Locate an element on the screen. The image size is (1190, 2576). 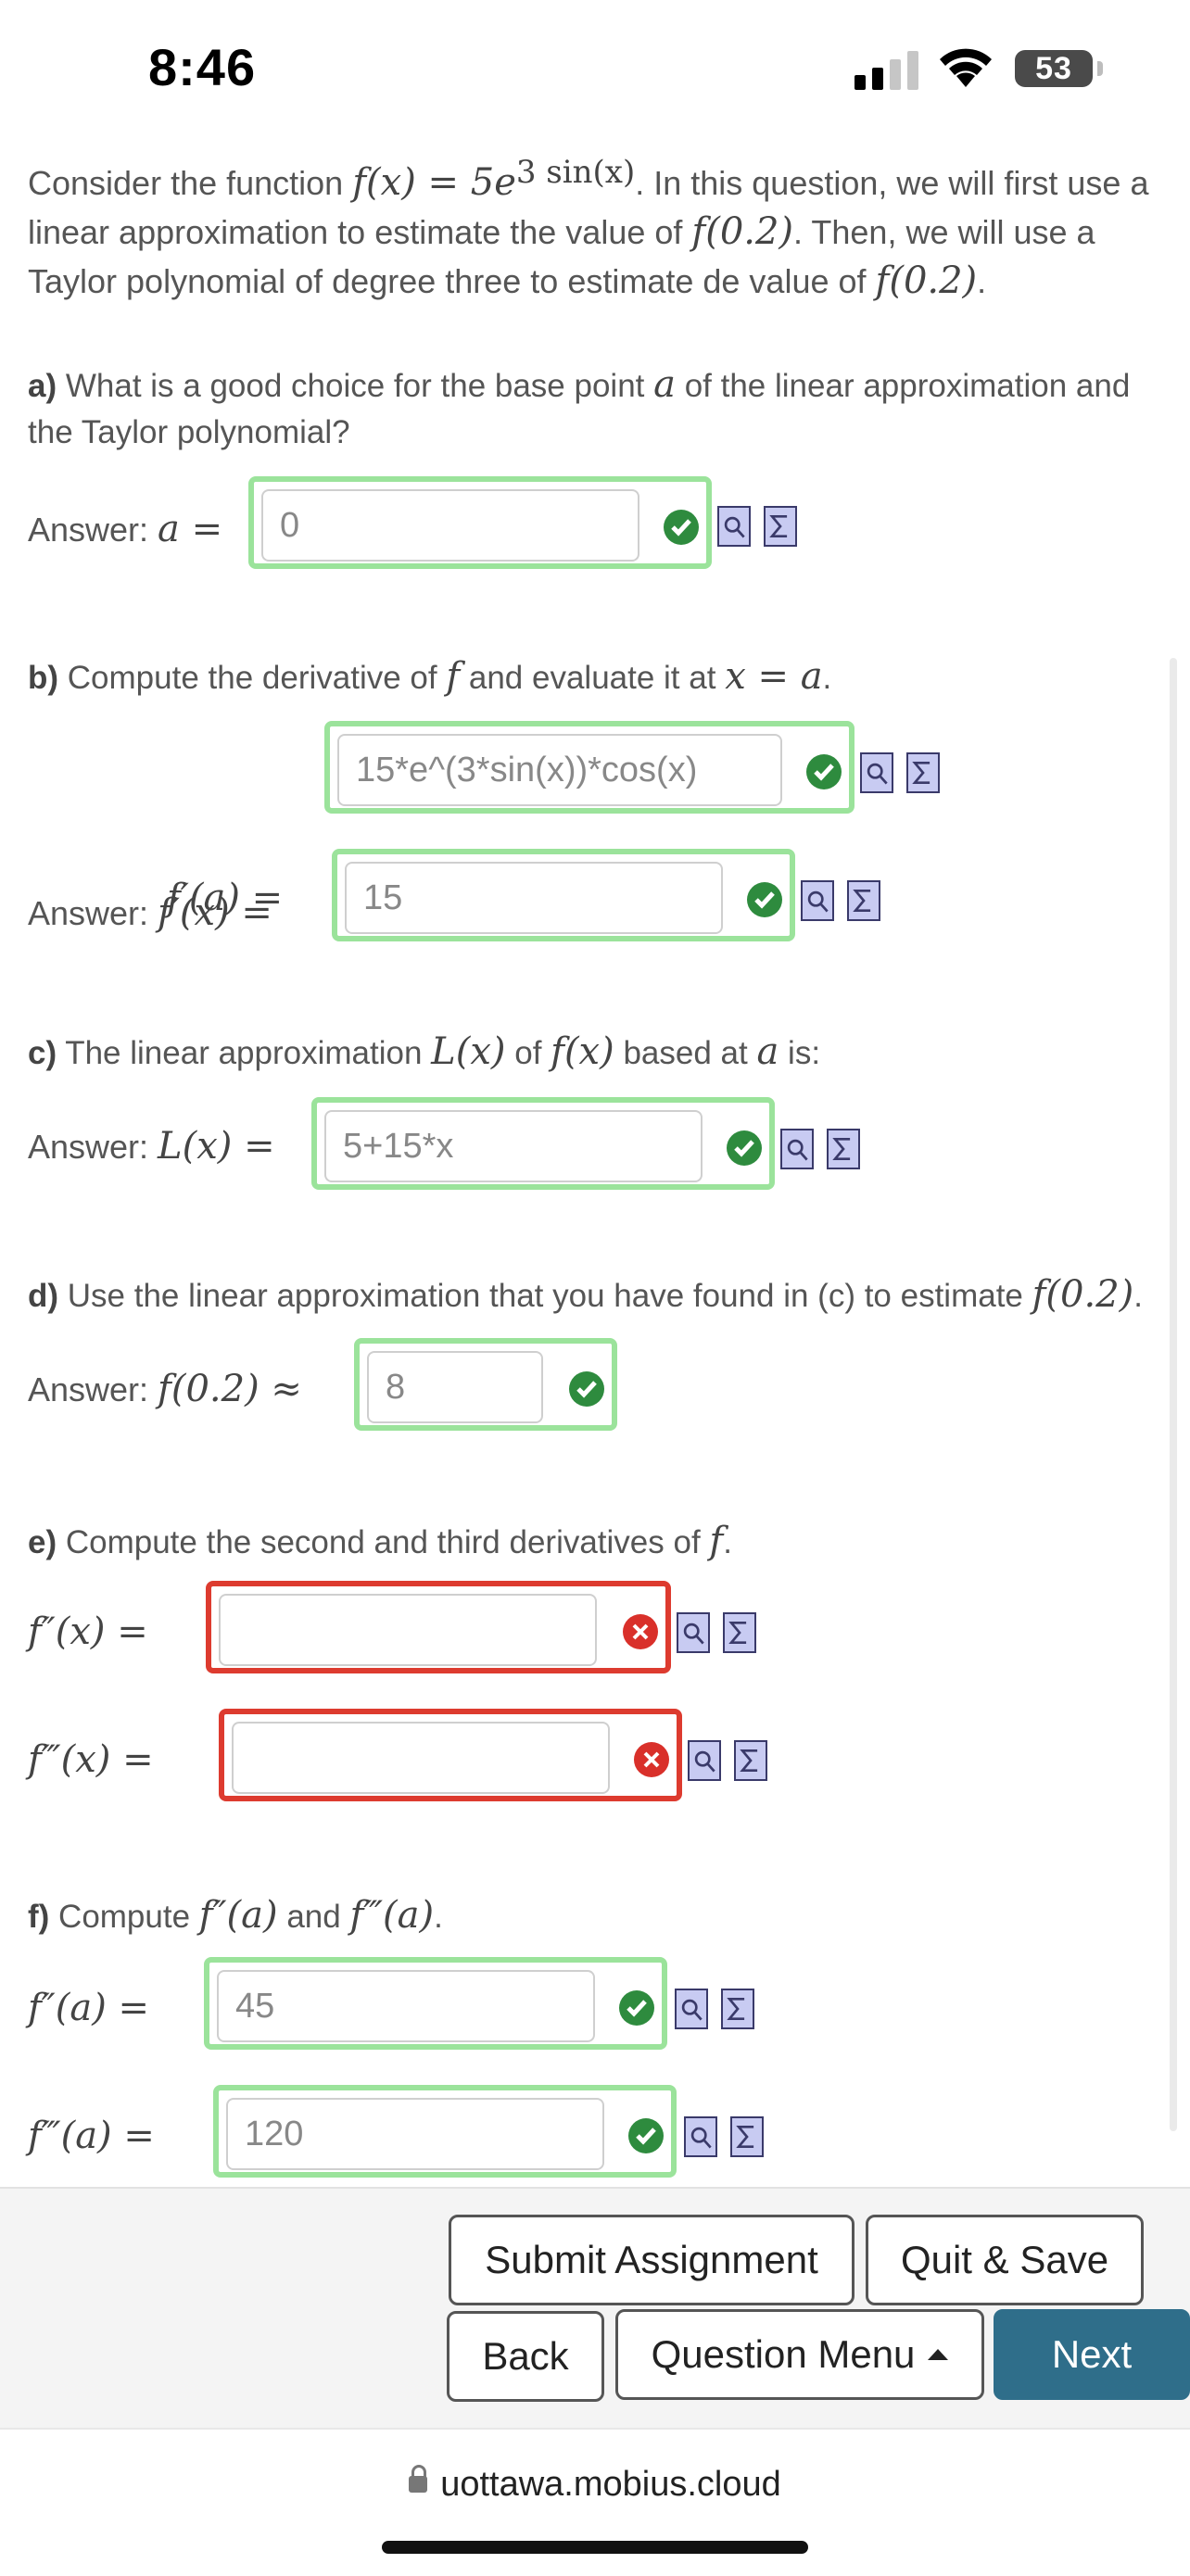
derivative-input is located at coordinates (559, 770).